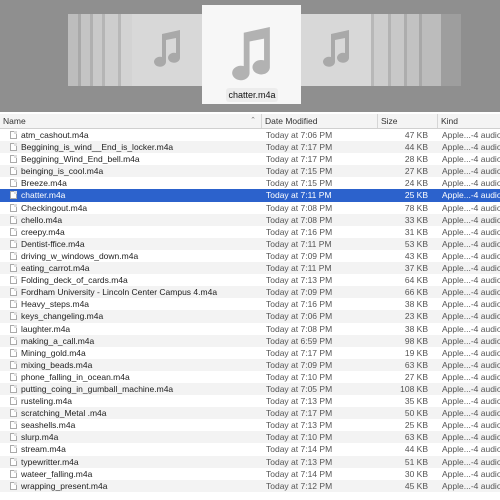  Describe the element at coordinates (416, 207) in the screenshot. I see `file-size: 78 KB` at that location.